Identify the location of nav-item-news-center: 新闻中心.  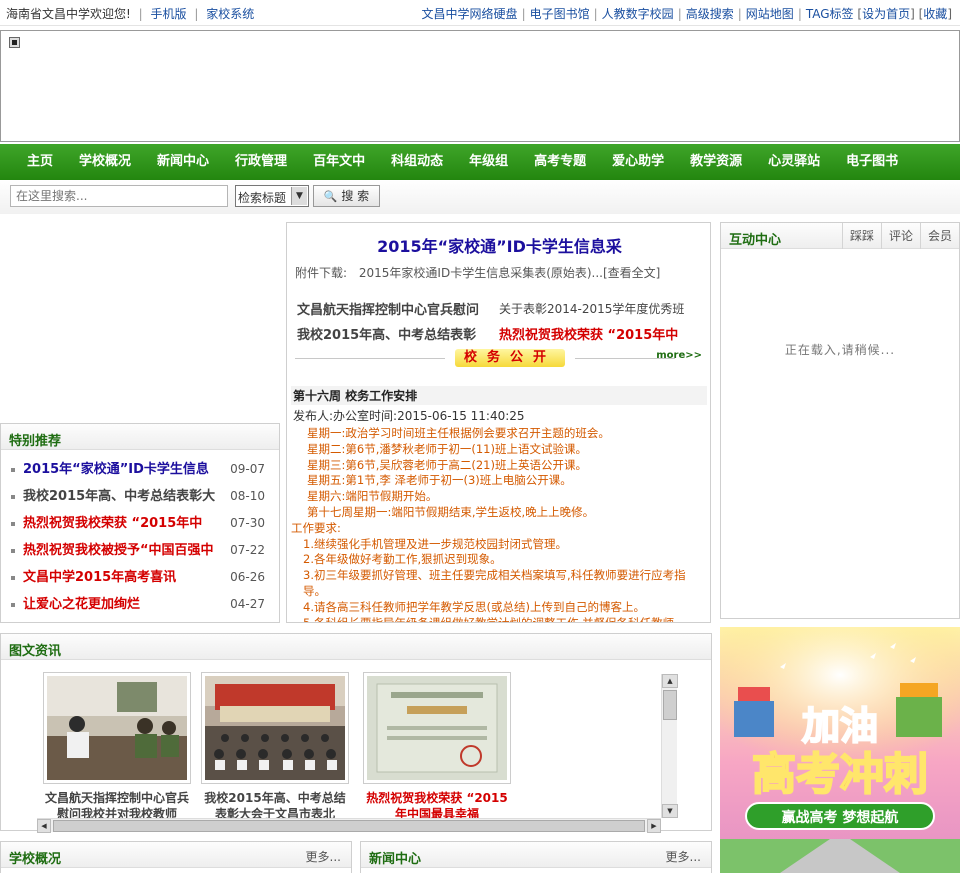
(183, 162).